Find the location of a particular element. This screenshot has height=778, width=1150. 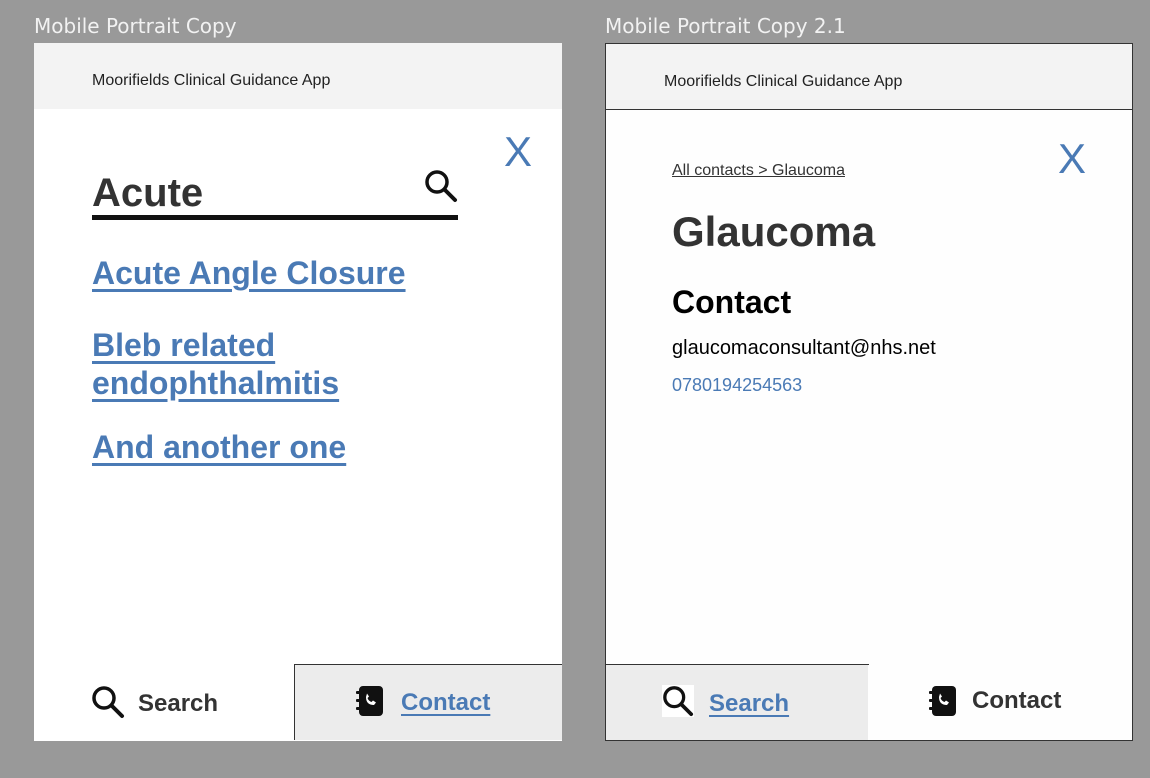

breadcrumb: All contacts > Glaucoma is located at coordinates (758, 171).